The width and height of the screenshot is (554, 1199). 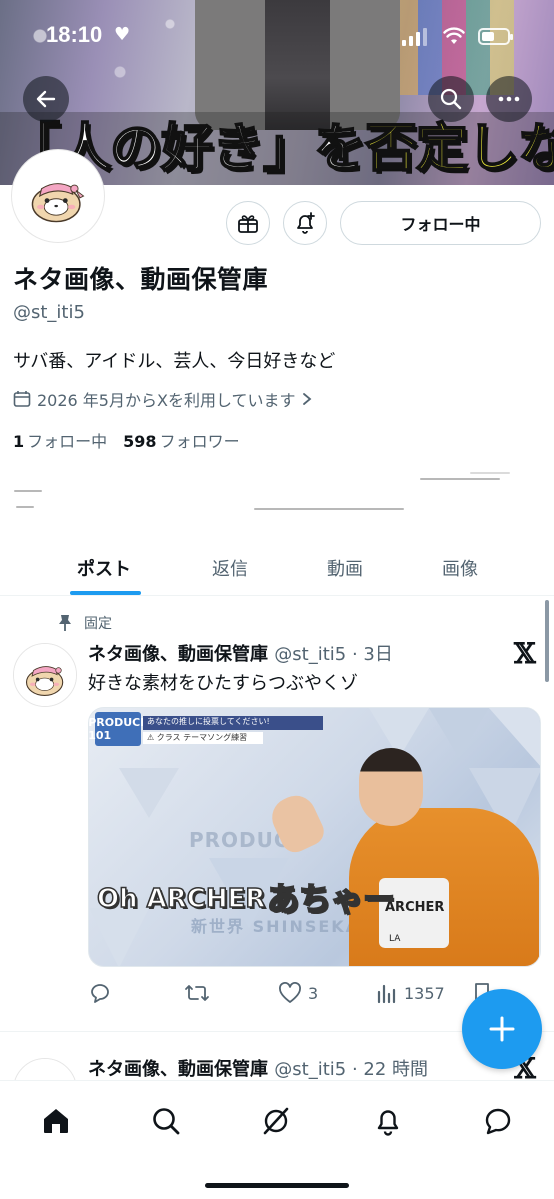 I want to click on nav-messages, so click(x=498, y=1121).